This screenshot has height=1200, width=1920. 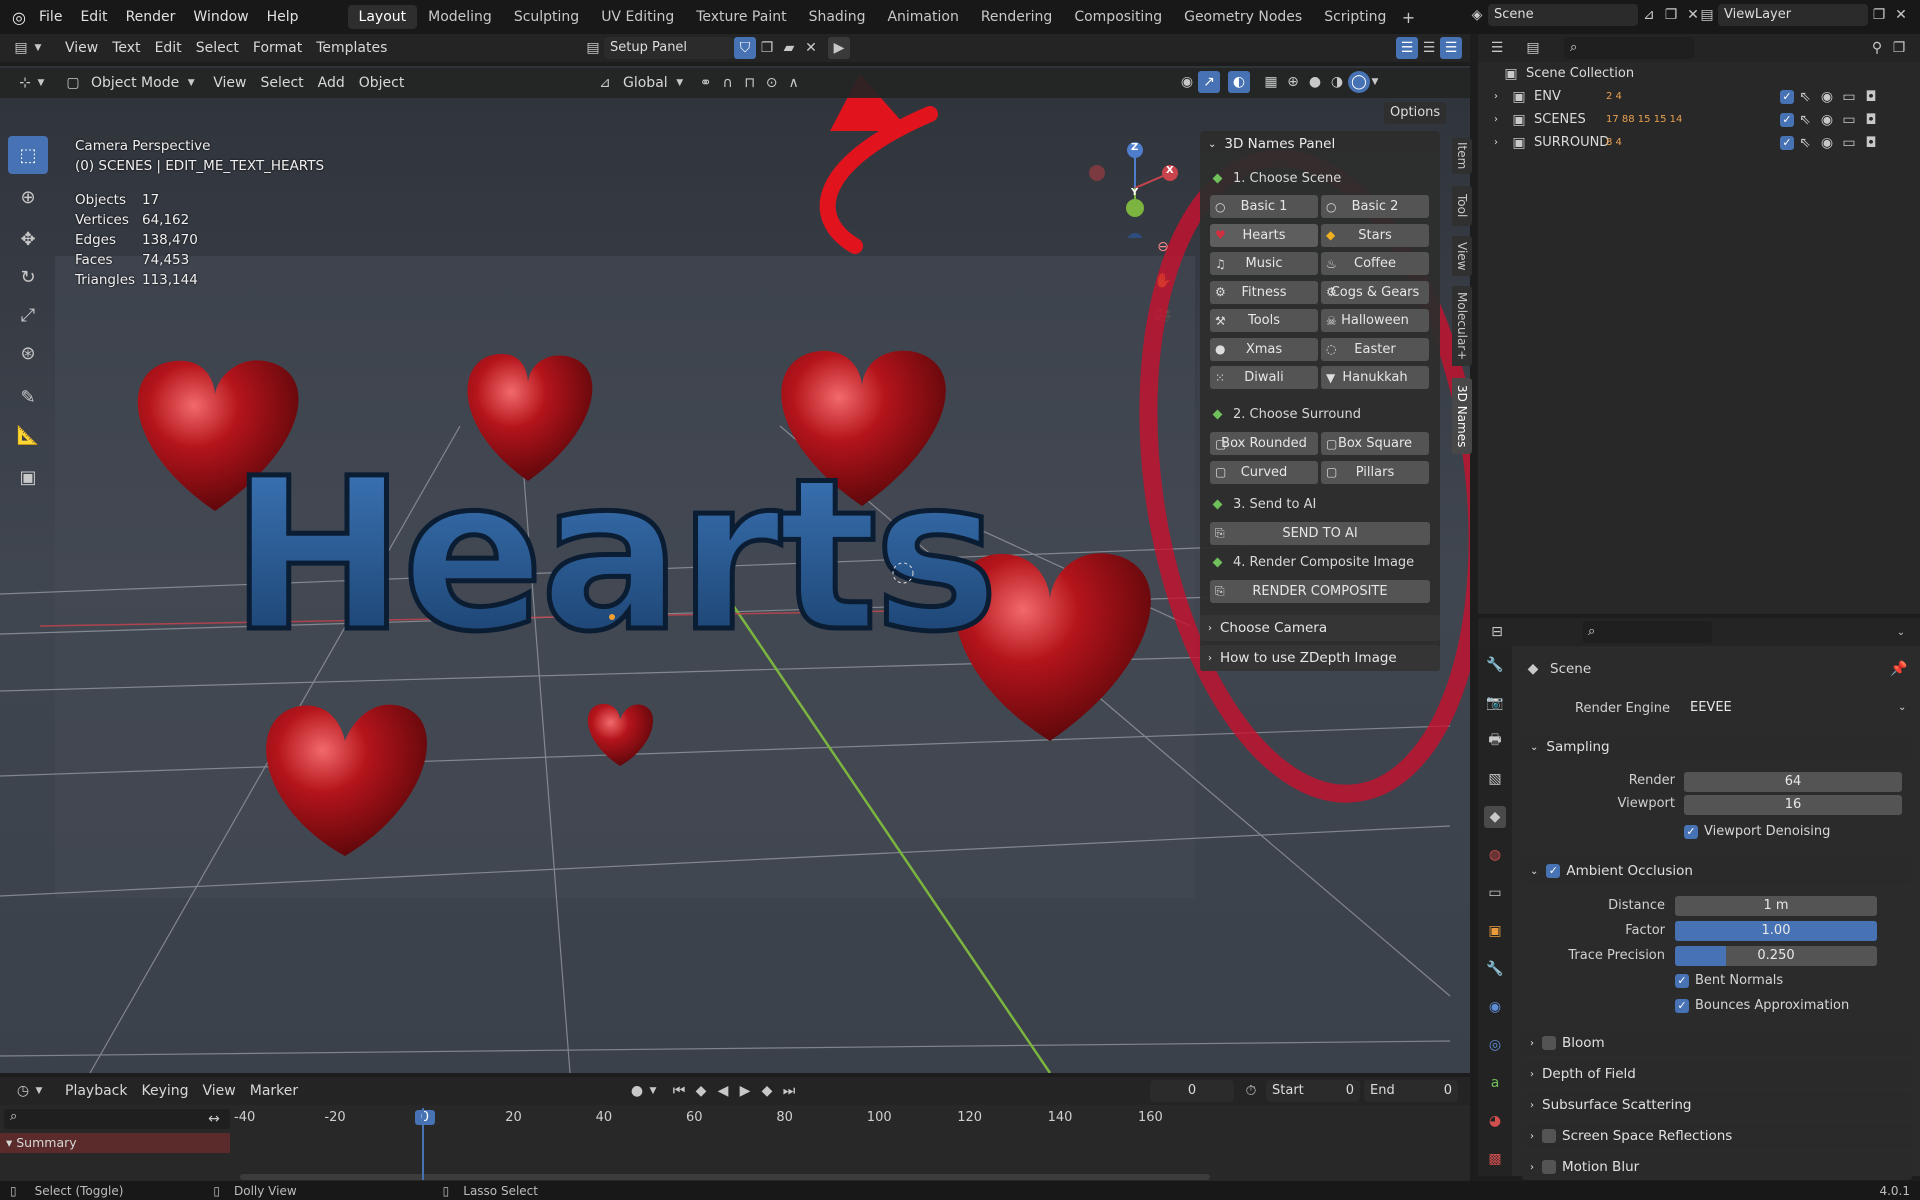 What do you see at coordinates (1879, 15) in the screenshot?
I see `new-viewlayer-icon: ❐` at bounding box center [1879, 15].